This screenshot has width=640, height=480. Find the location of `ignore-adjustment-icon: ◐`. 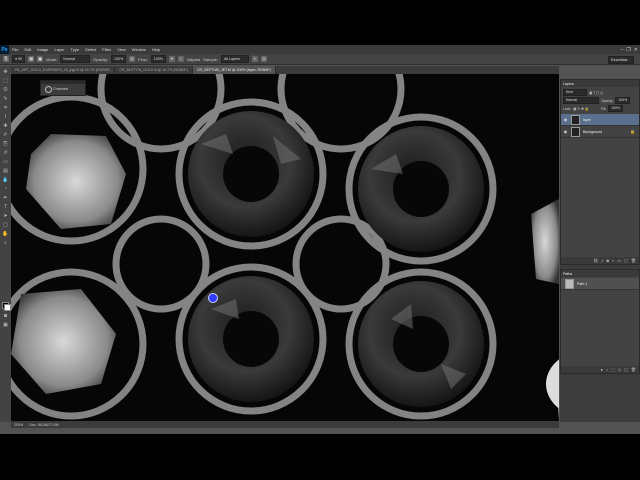

ignore-adjustment-icon: ◐ is located at coordinates (254, 59).